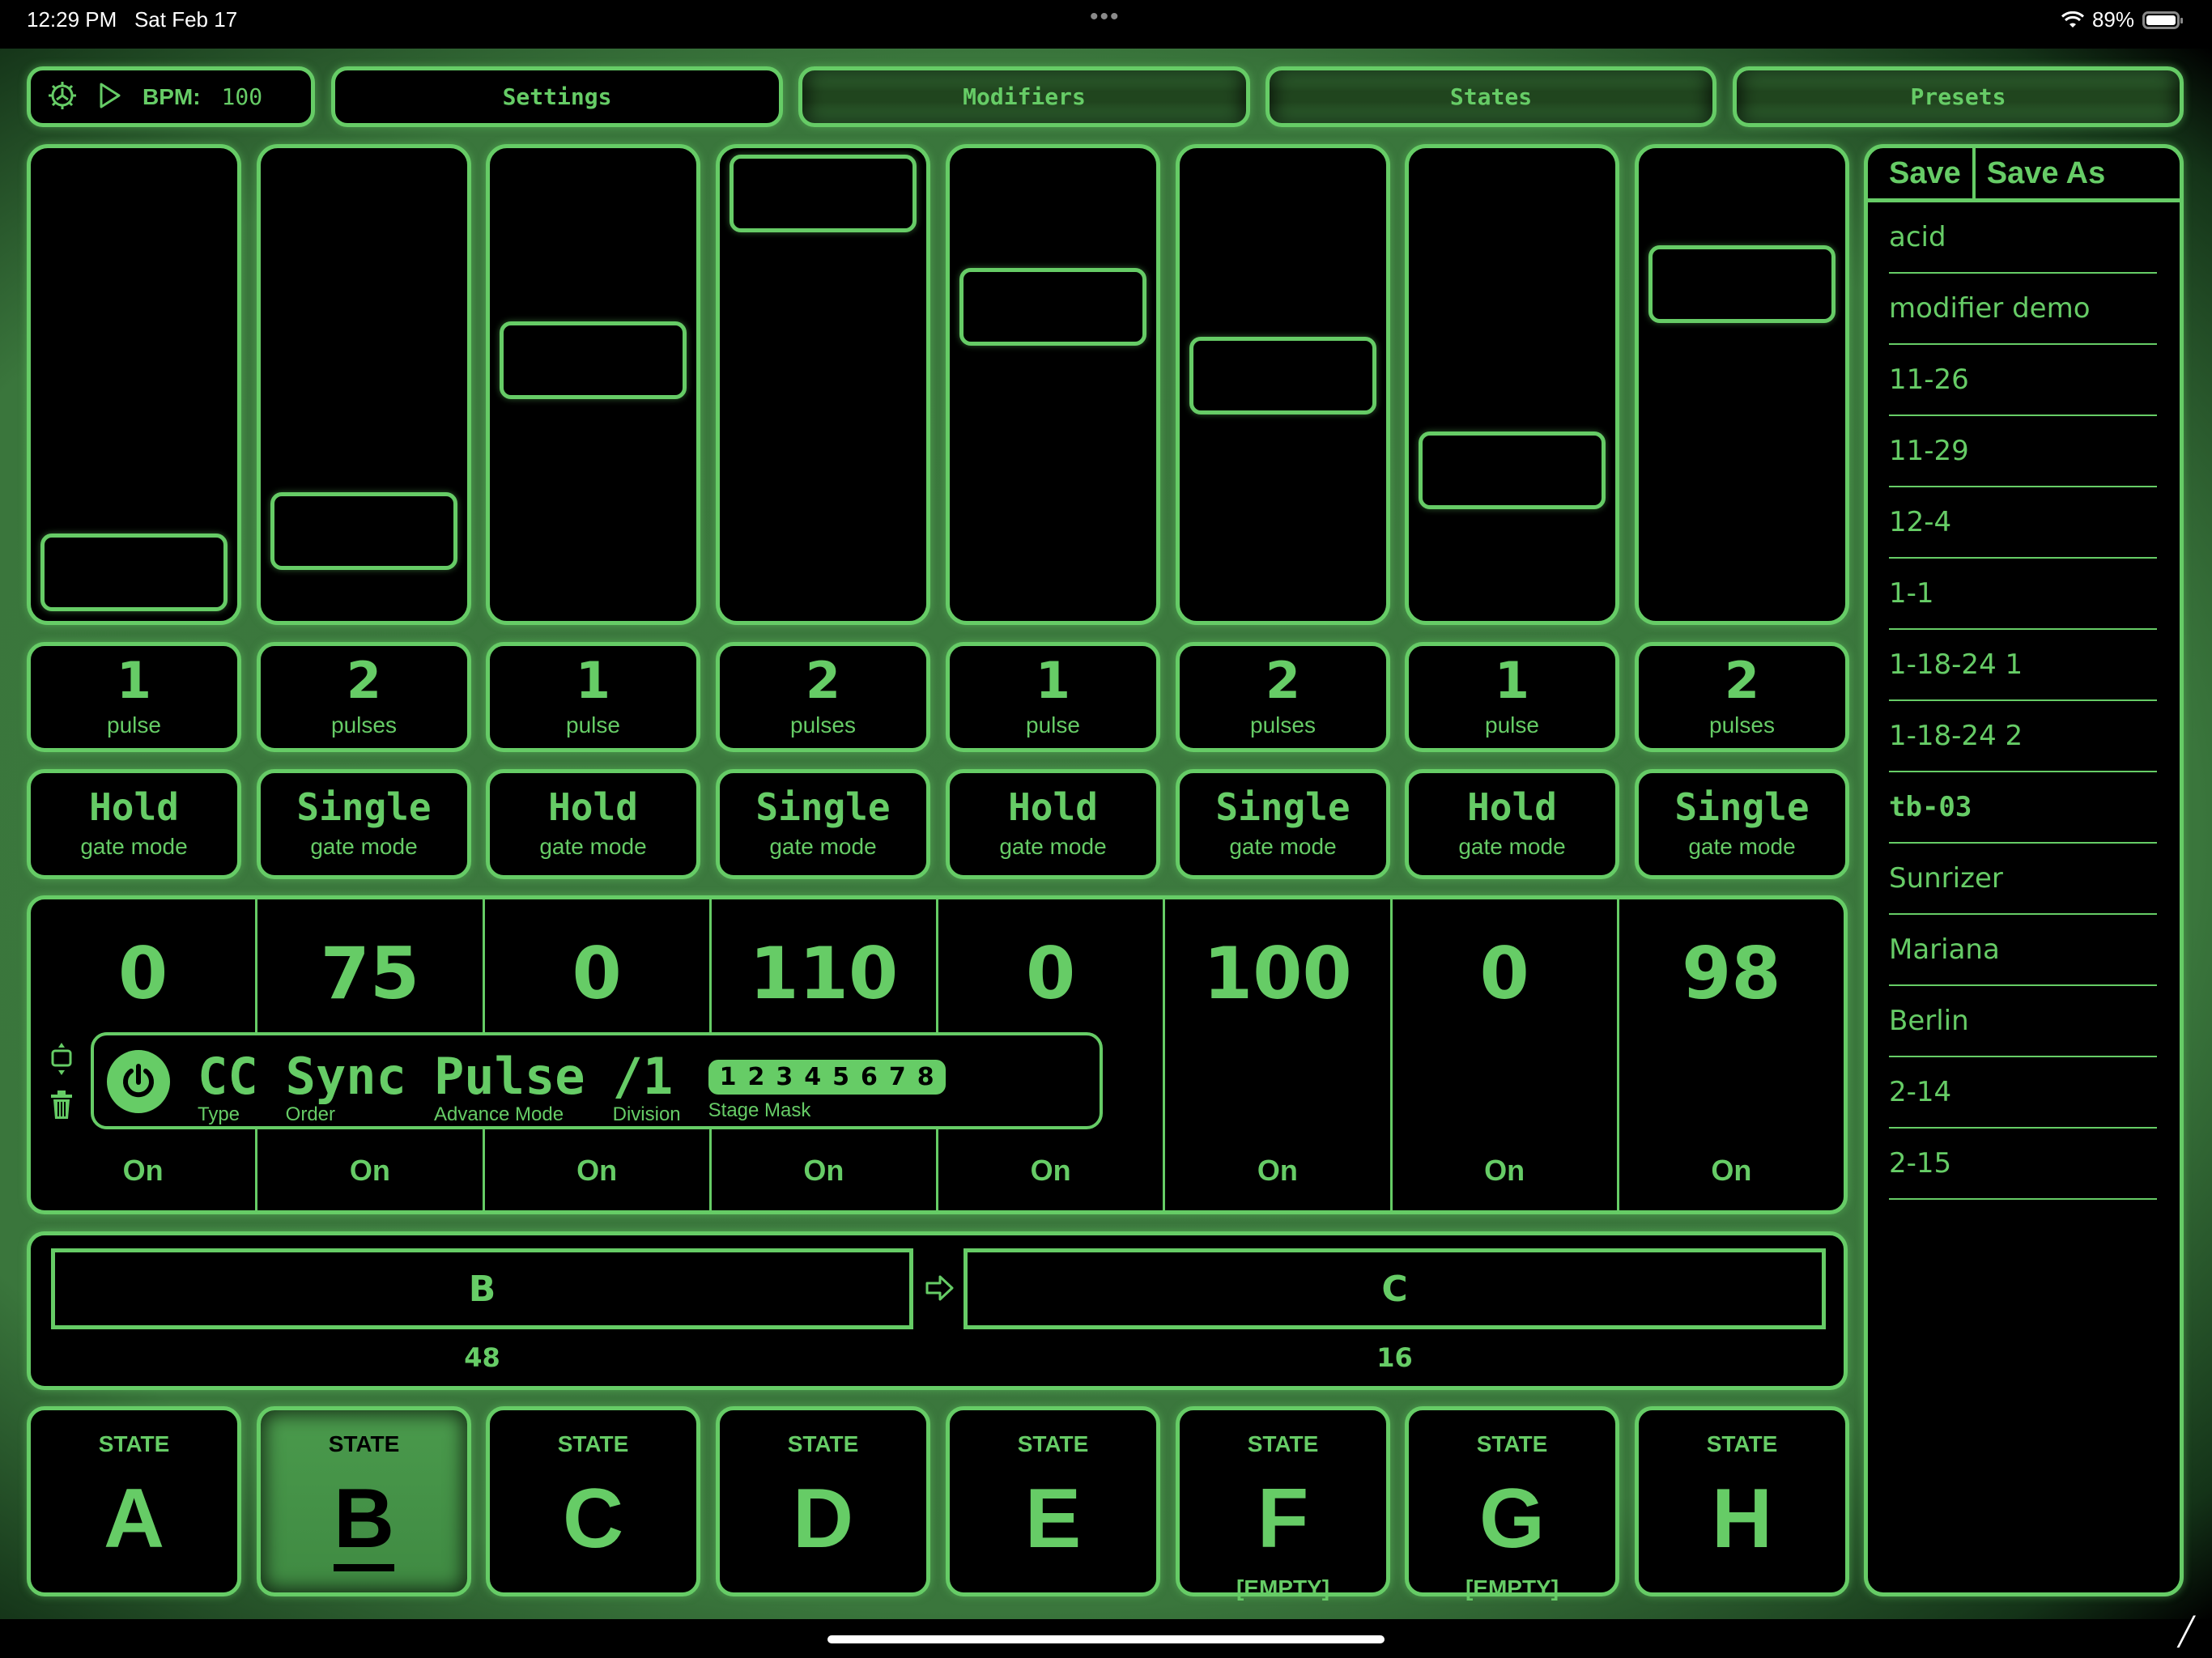 The width and height of the screenshot is (2212, 1658). What do you see at coordinates (1922, 173) in the screenshot?
I see `save-button: Save` at bounding box center [1922, 173].